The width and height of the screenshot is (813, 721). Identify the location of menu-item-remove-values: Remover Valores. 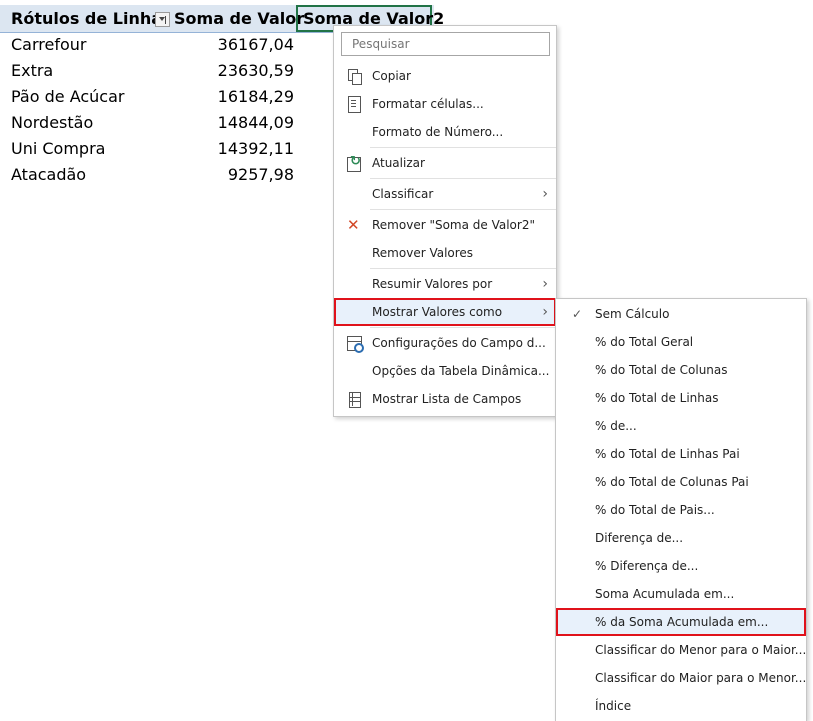
(445, 253).